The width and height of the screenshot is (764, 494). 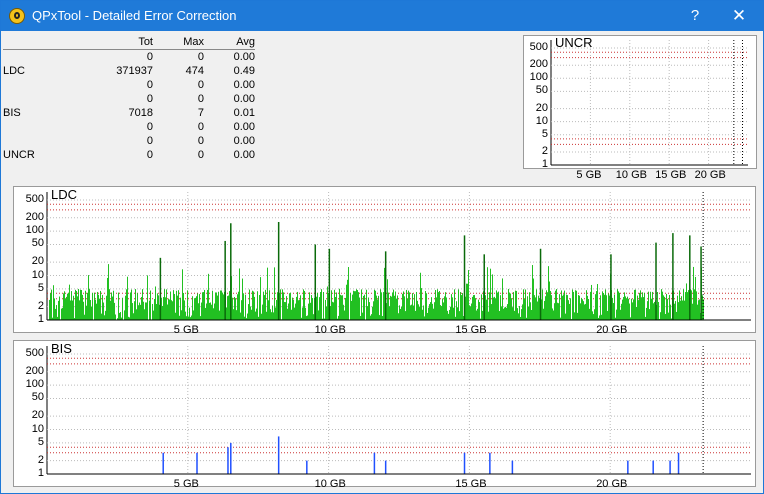 I want to click on close-button: ✕, so click(x=739, y=16).